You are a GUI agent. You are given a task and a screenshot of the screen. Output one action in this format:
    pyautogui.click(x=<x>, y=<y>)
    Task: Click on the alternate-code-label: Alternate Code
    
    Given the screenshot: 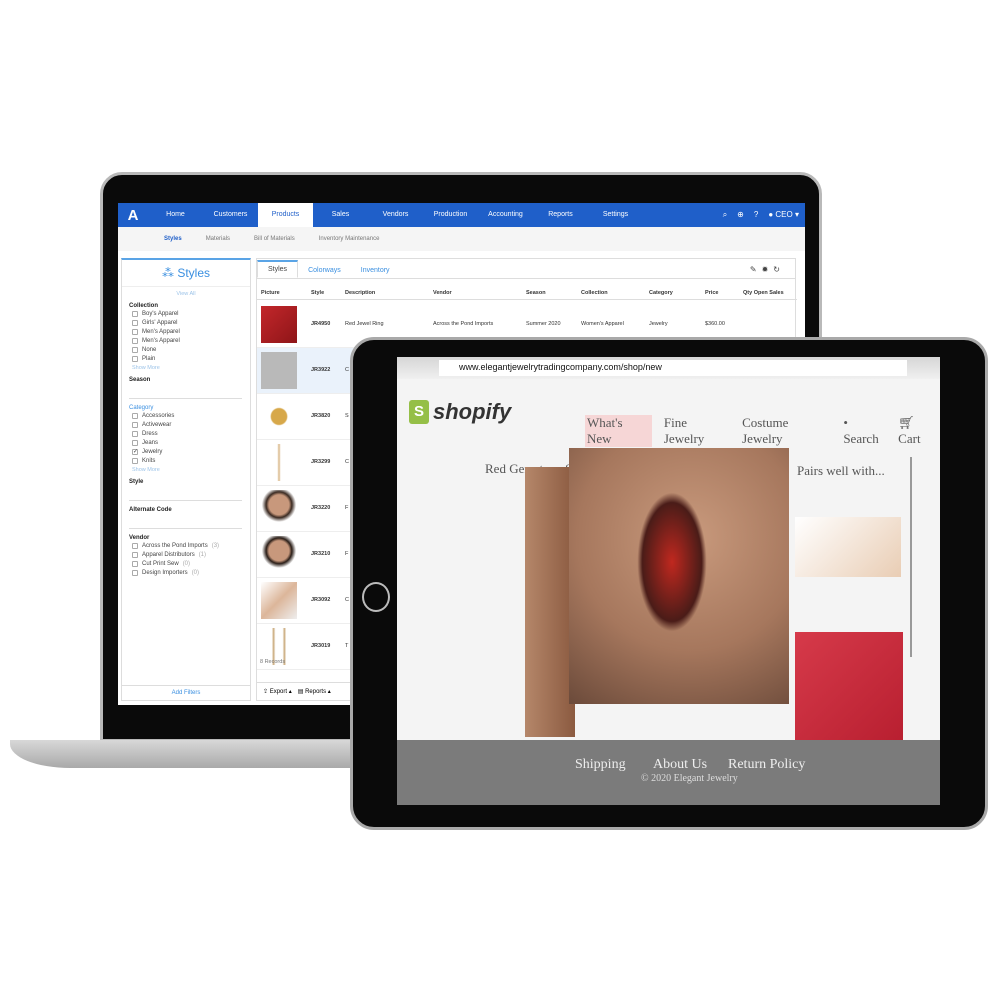 What is the action you would take?
    pyautogui.click(x=186, y=510)
    